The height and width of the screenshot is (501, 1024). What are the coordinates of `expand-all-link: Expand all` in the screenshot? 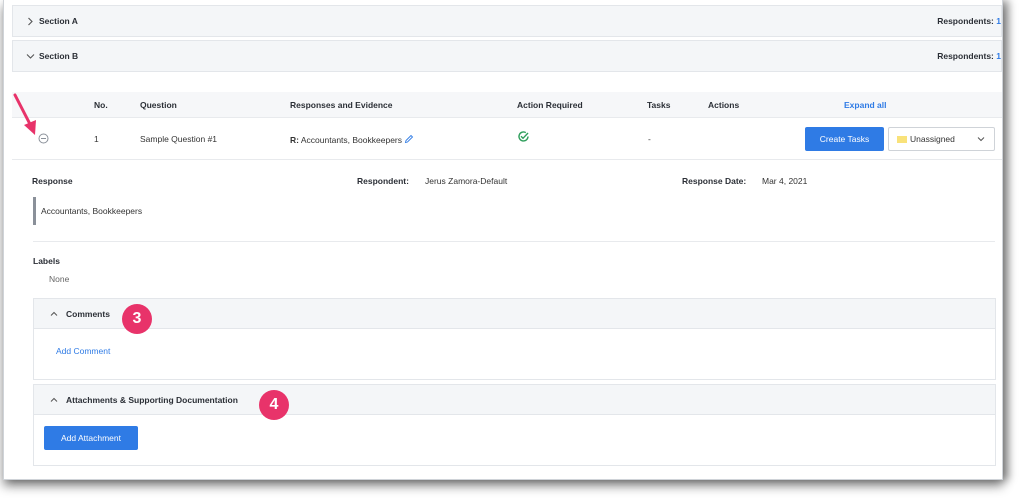 It's located at (865, 105).